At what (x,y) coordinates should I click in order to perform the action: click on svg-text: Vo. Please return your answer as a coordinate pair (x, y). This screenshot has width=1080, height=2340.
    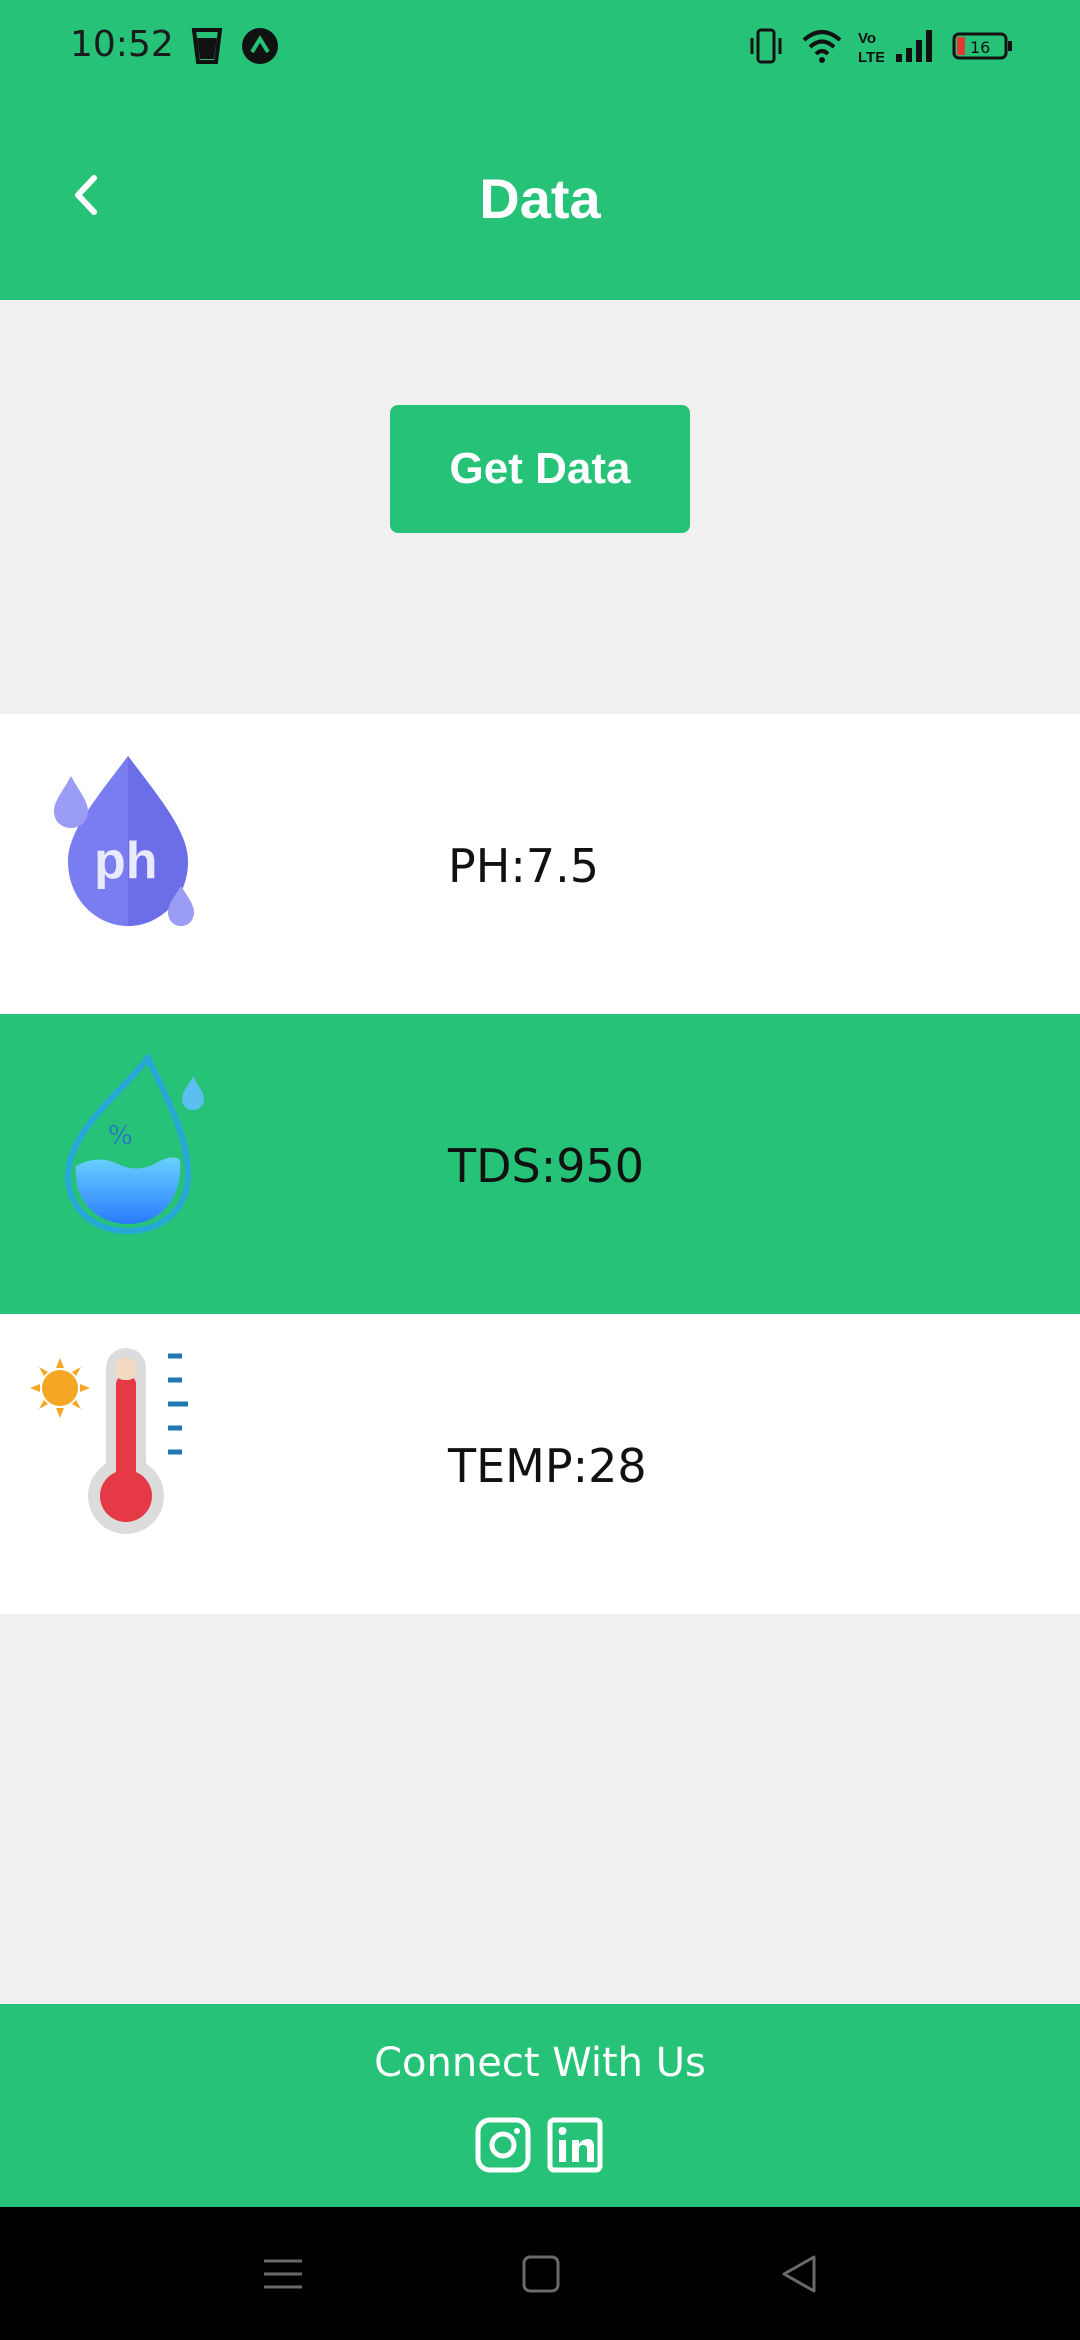
    Looking at the image, I should click on (867, 38).